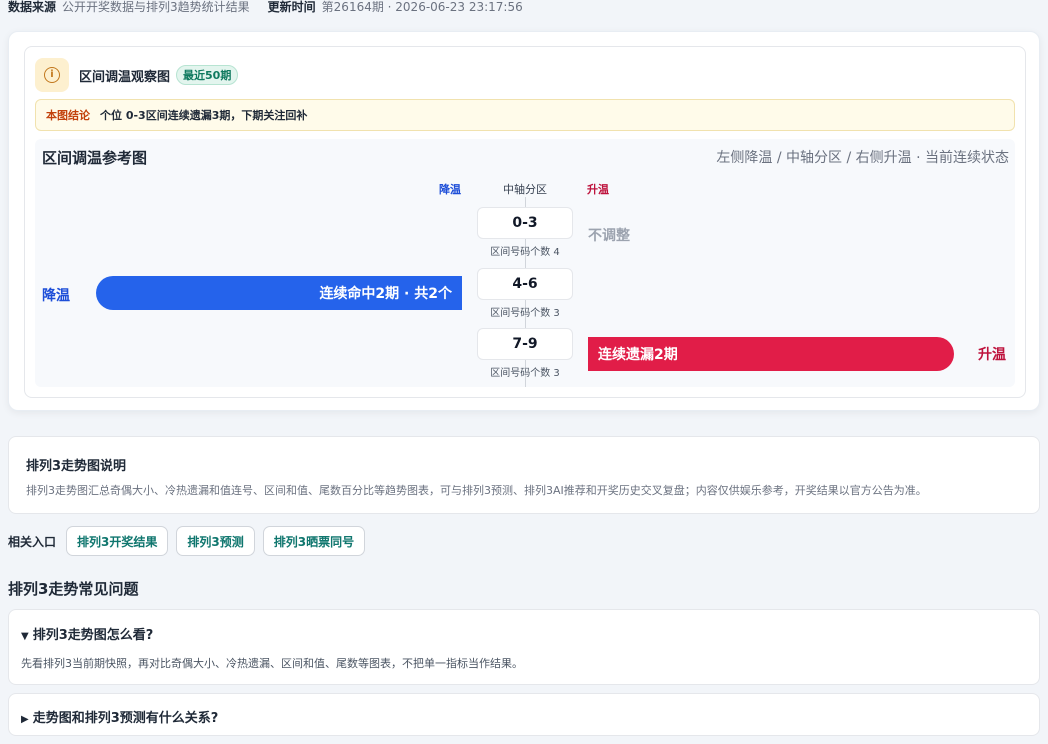 The width and height of the screenshot is (1048, 744). Describe the element at coordinates (314, 541) in the screenshot. I see `link-ticket-share: 排列3晒票同号` at that location.